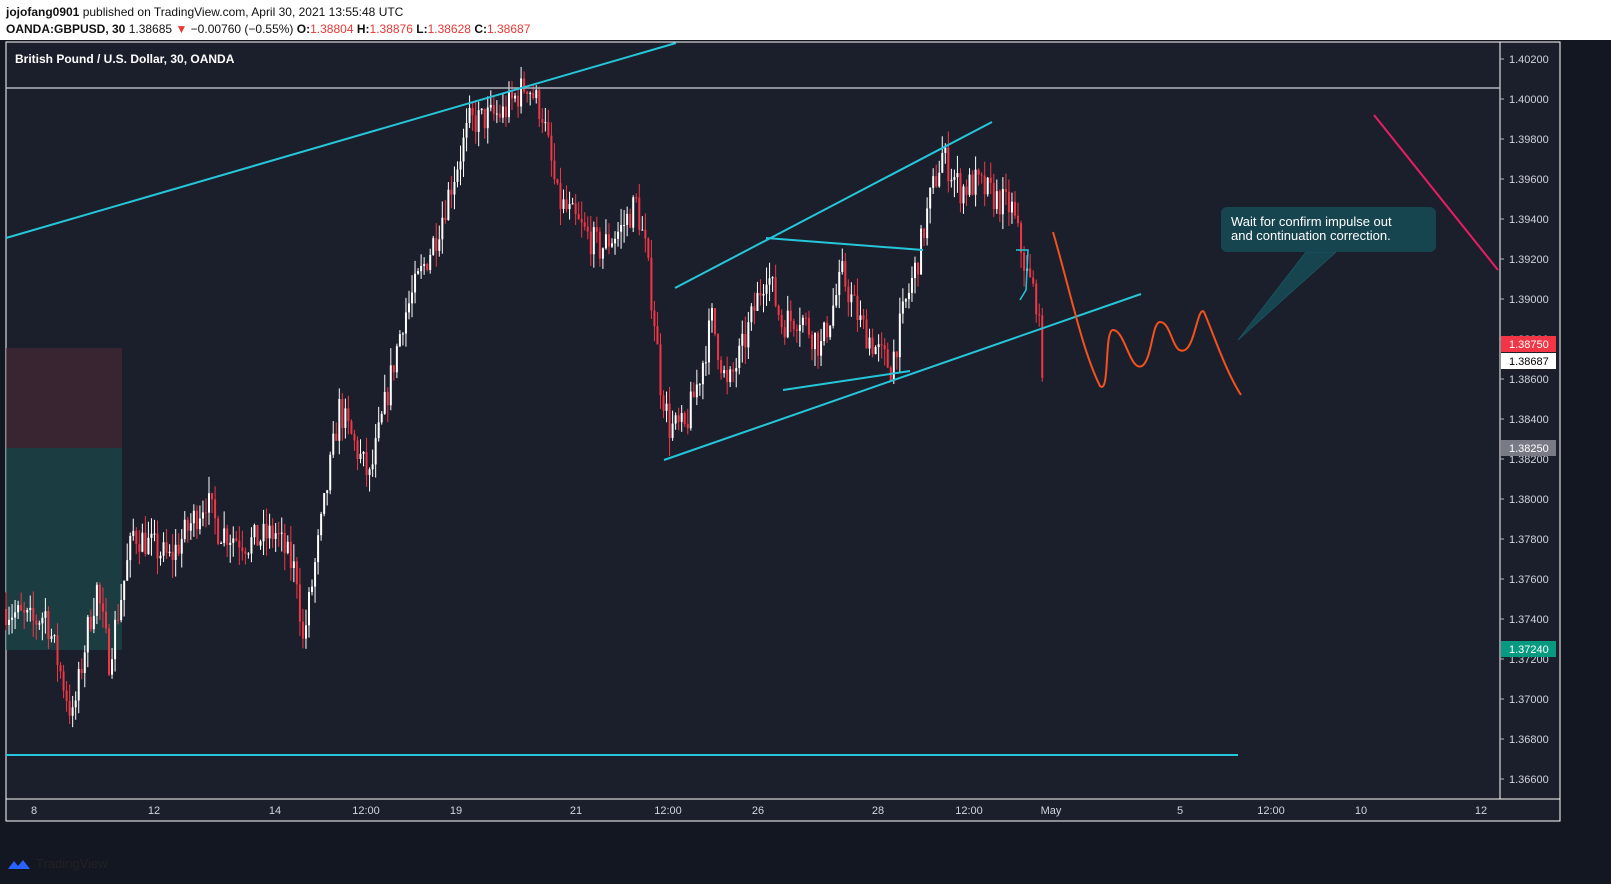  Describe the element at coordinates (1529, 345) in the screenshot. I see `price-label: 1.38750` at that location.